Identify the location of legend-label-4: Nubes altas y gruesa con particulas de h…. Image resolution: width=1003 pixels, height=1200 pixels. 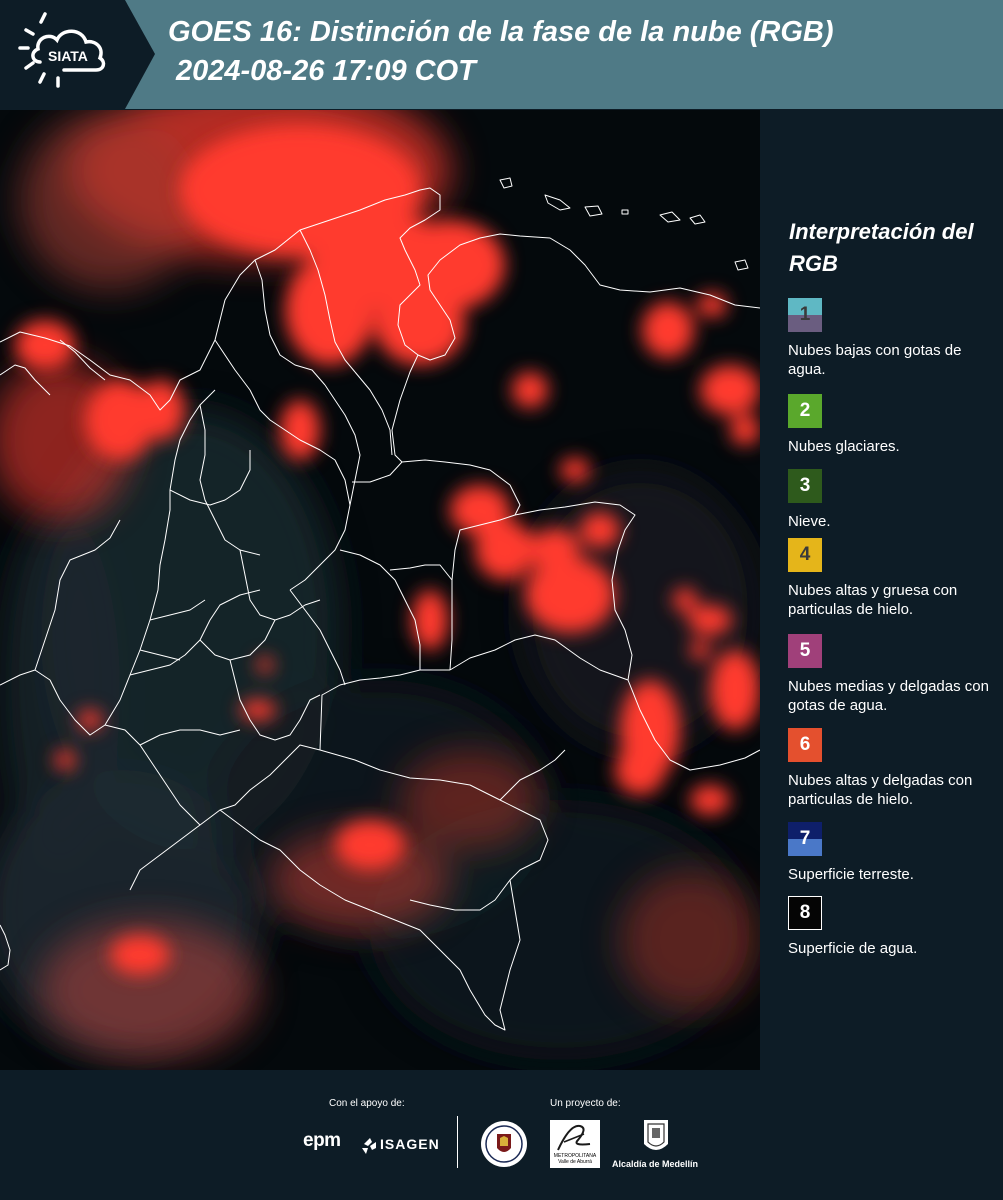
(873, 600).